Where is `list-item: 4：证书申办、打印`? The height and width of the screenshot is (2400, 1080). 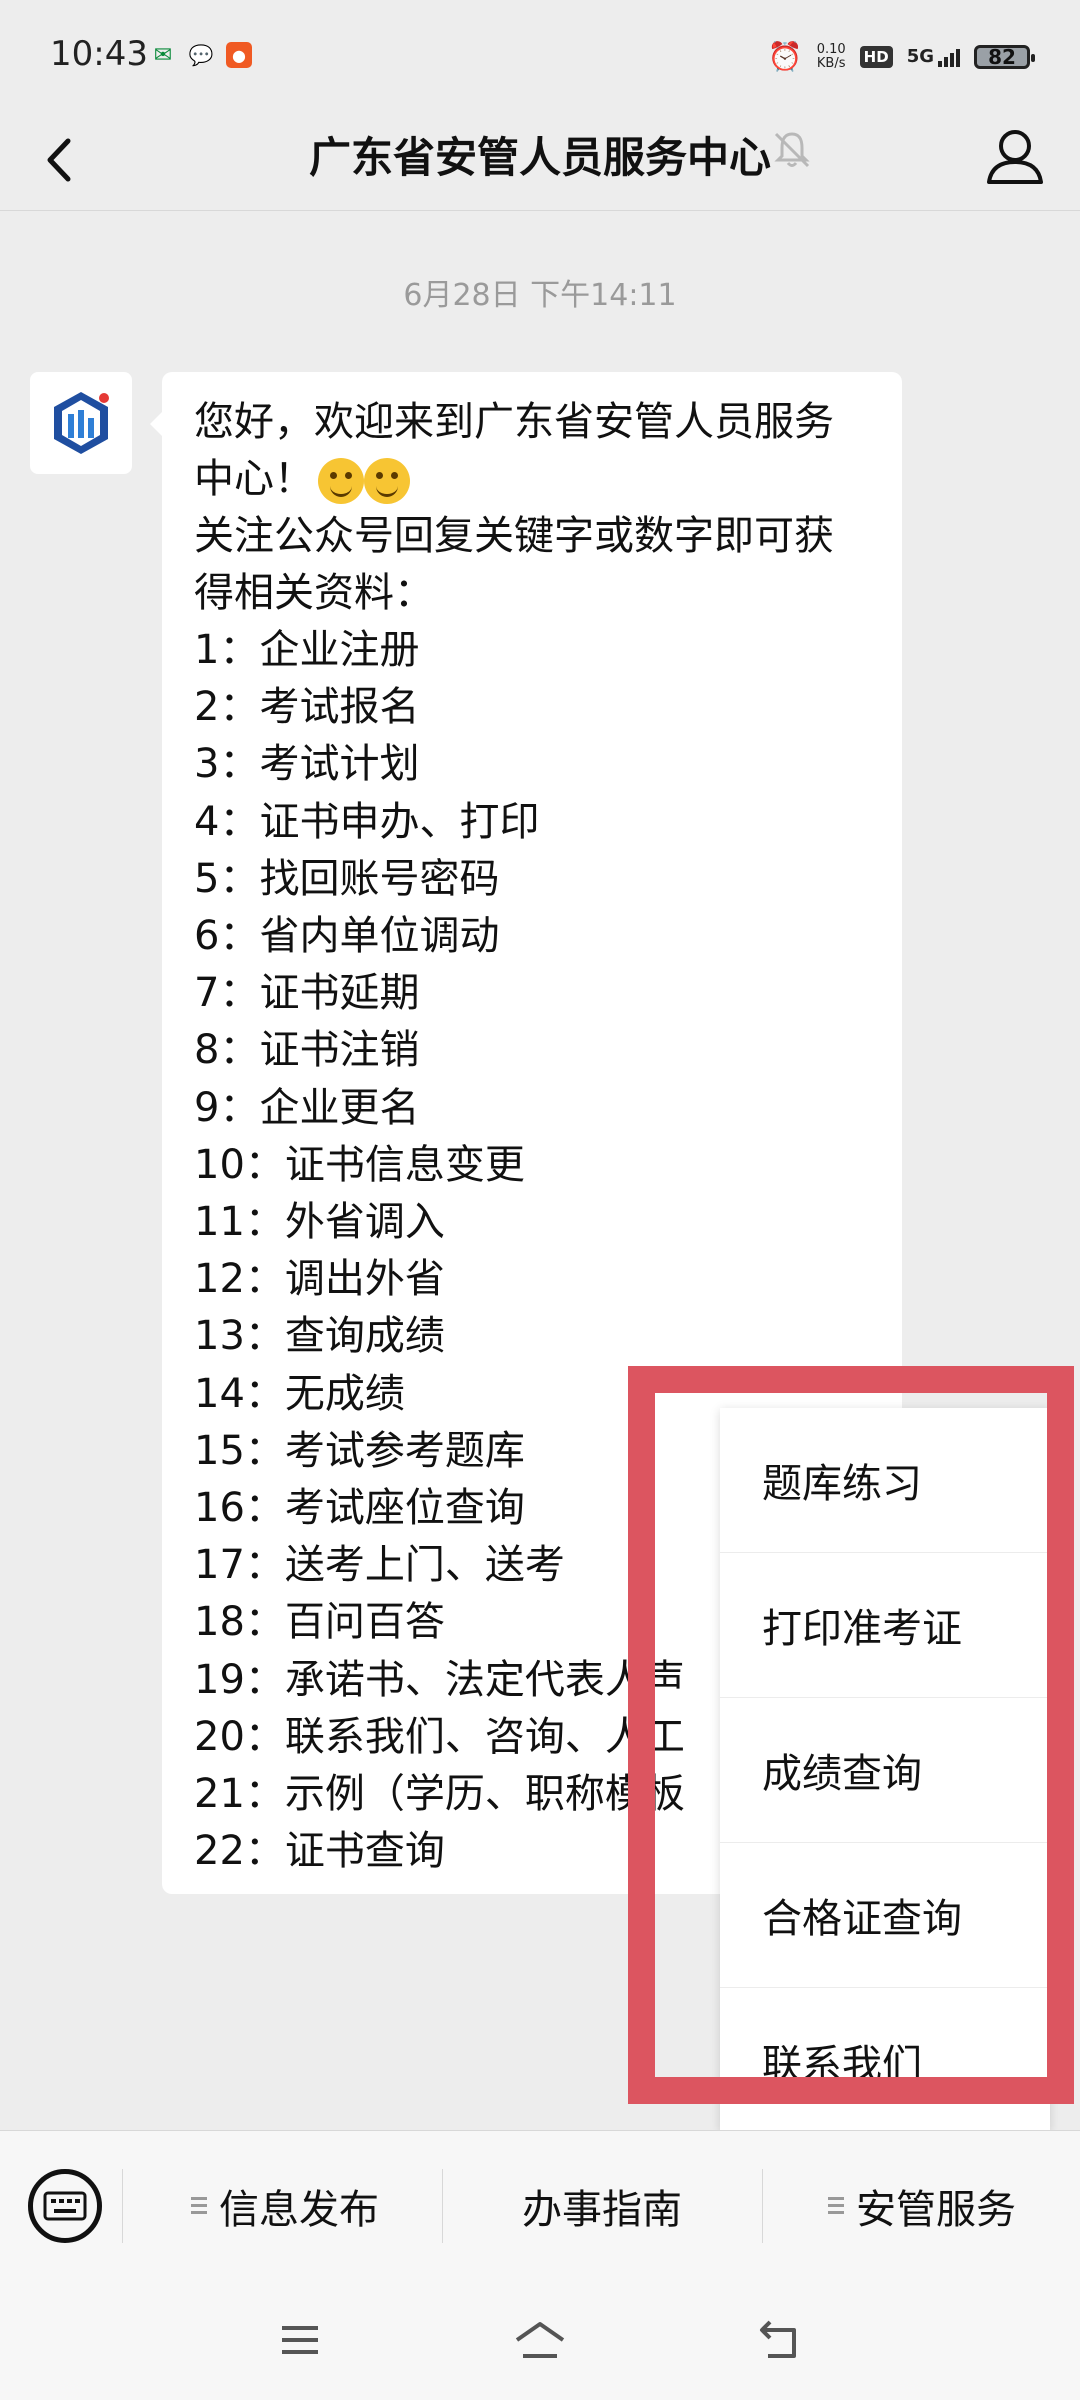
list-item: 4：证书申办、打印 is located at coordinates (367, 821).